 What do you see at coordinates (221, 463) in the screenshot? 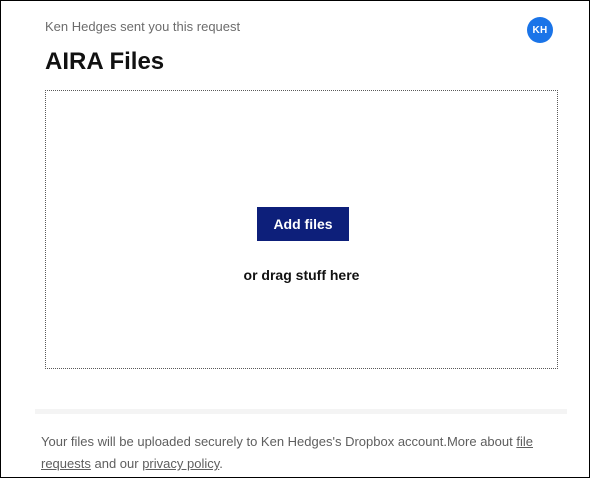
I see `footer-text-end: .` at bounding box center [221, 463].